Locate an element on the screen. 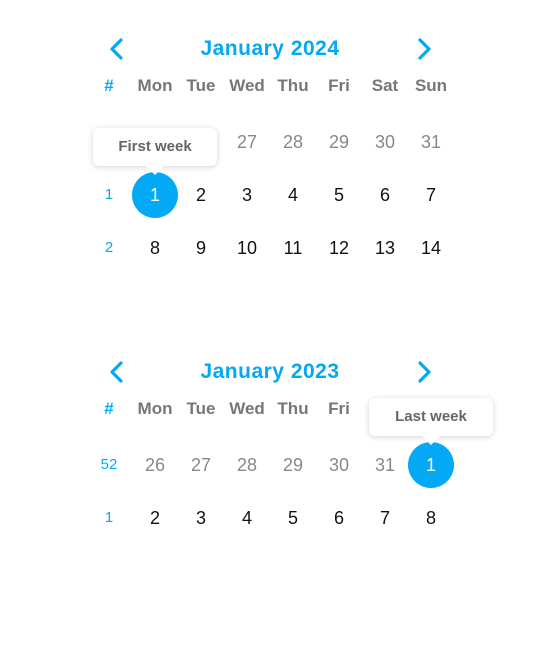 The width and height of the screenshot is (540, 657). day-cell: 12 is located at coordinates (339, 248).